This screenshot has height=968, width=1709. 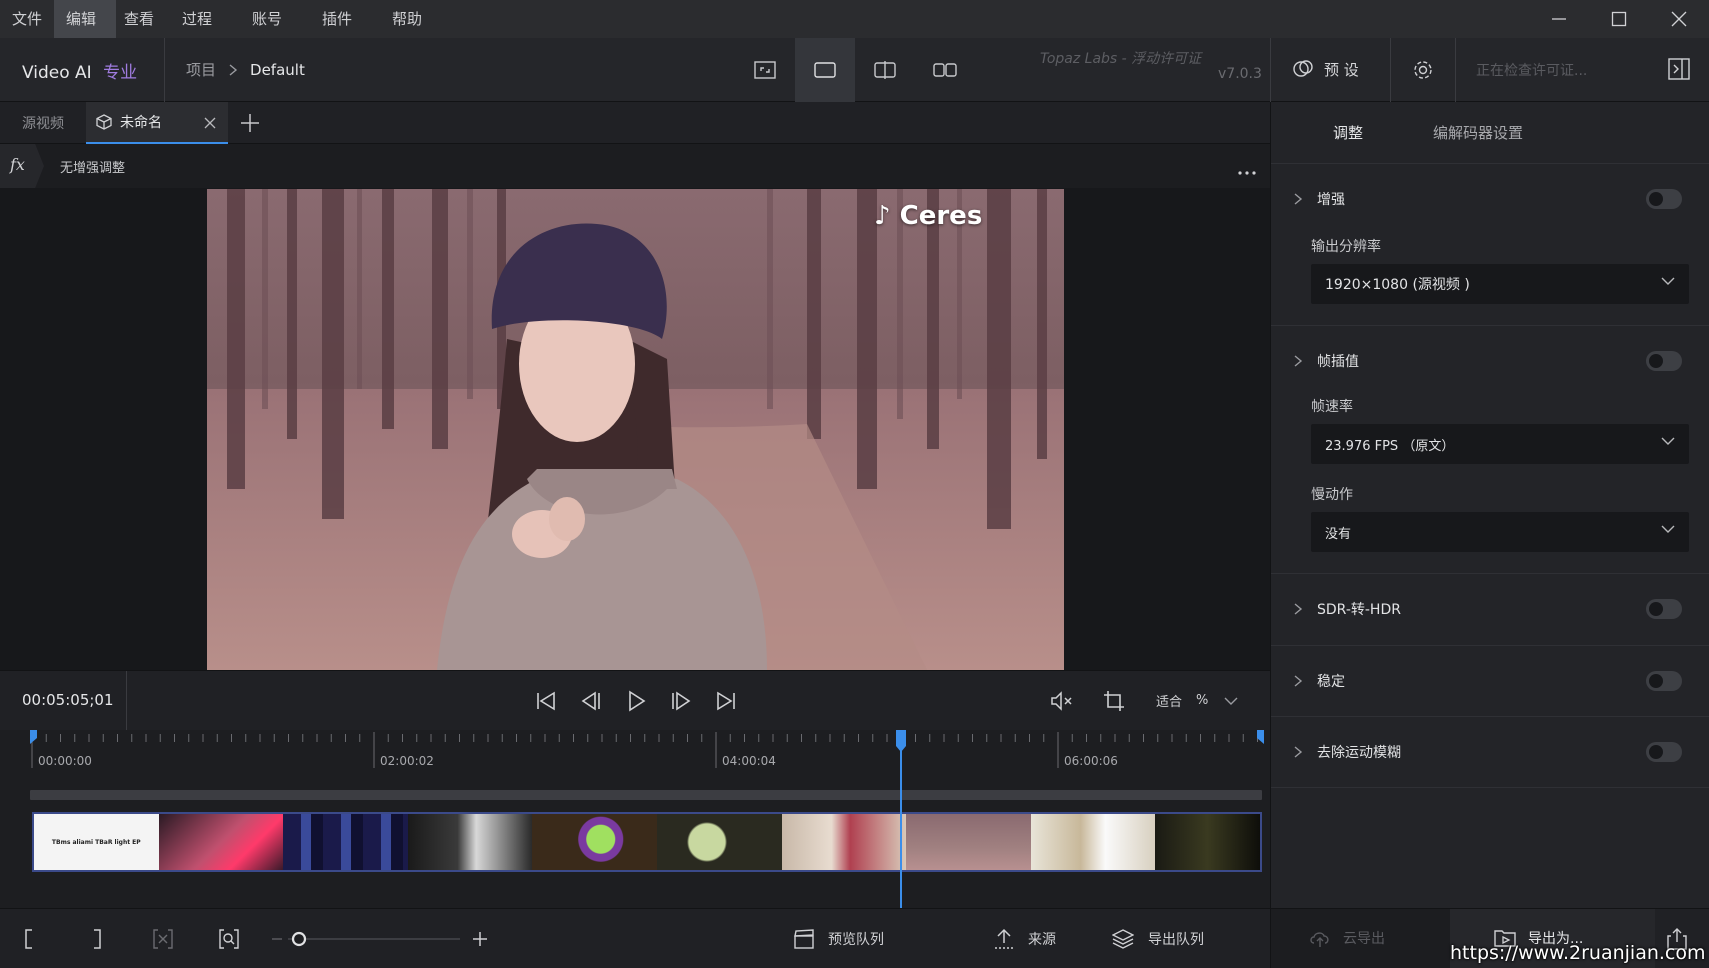 I want to click on playhead-handle, so click(x=901, y=741).